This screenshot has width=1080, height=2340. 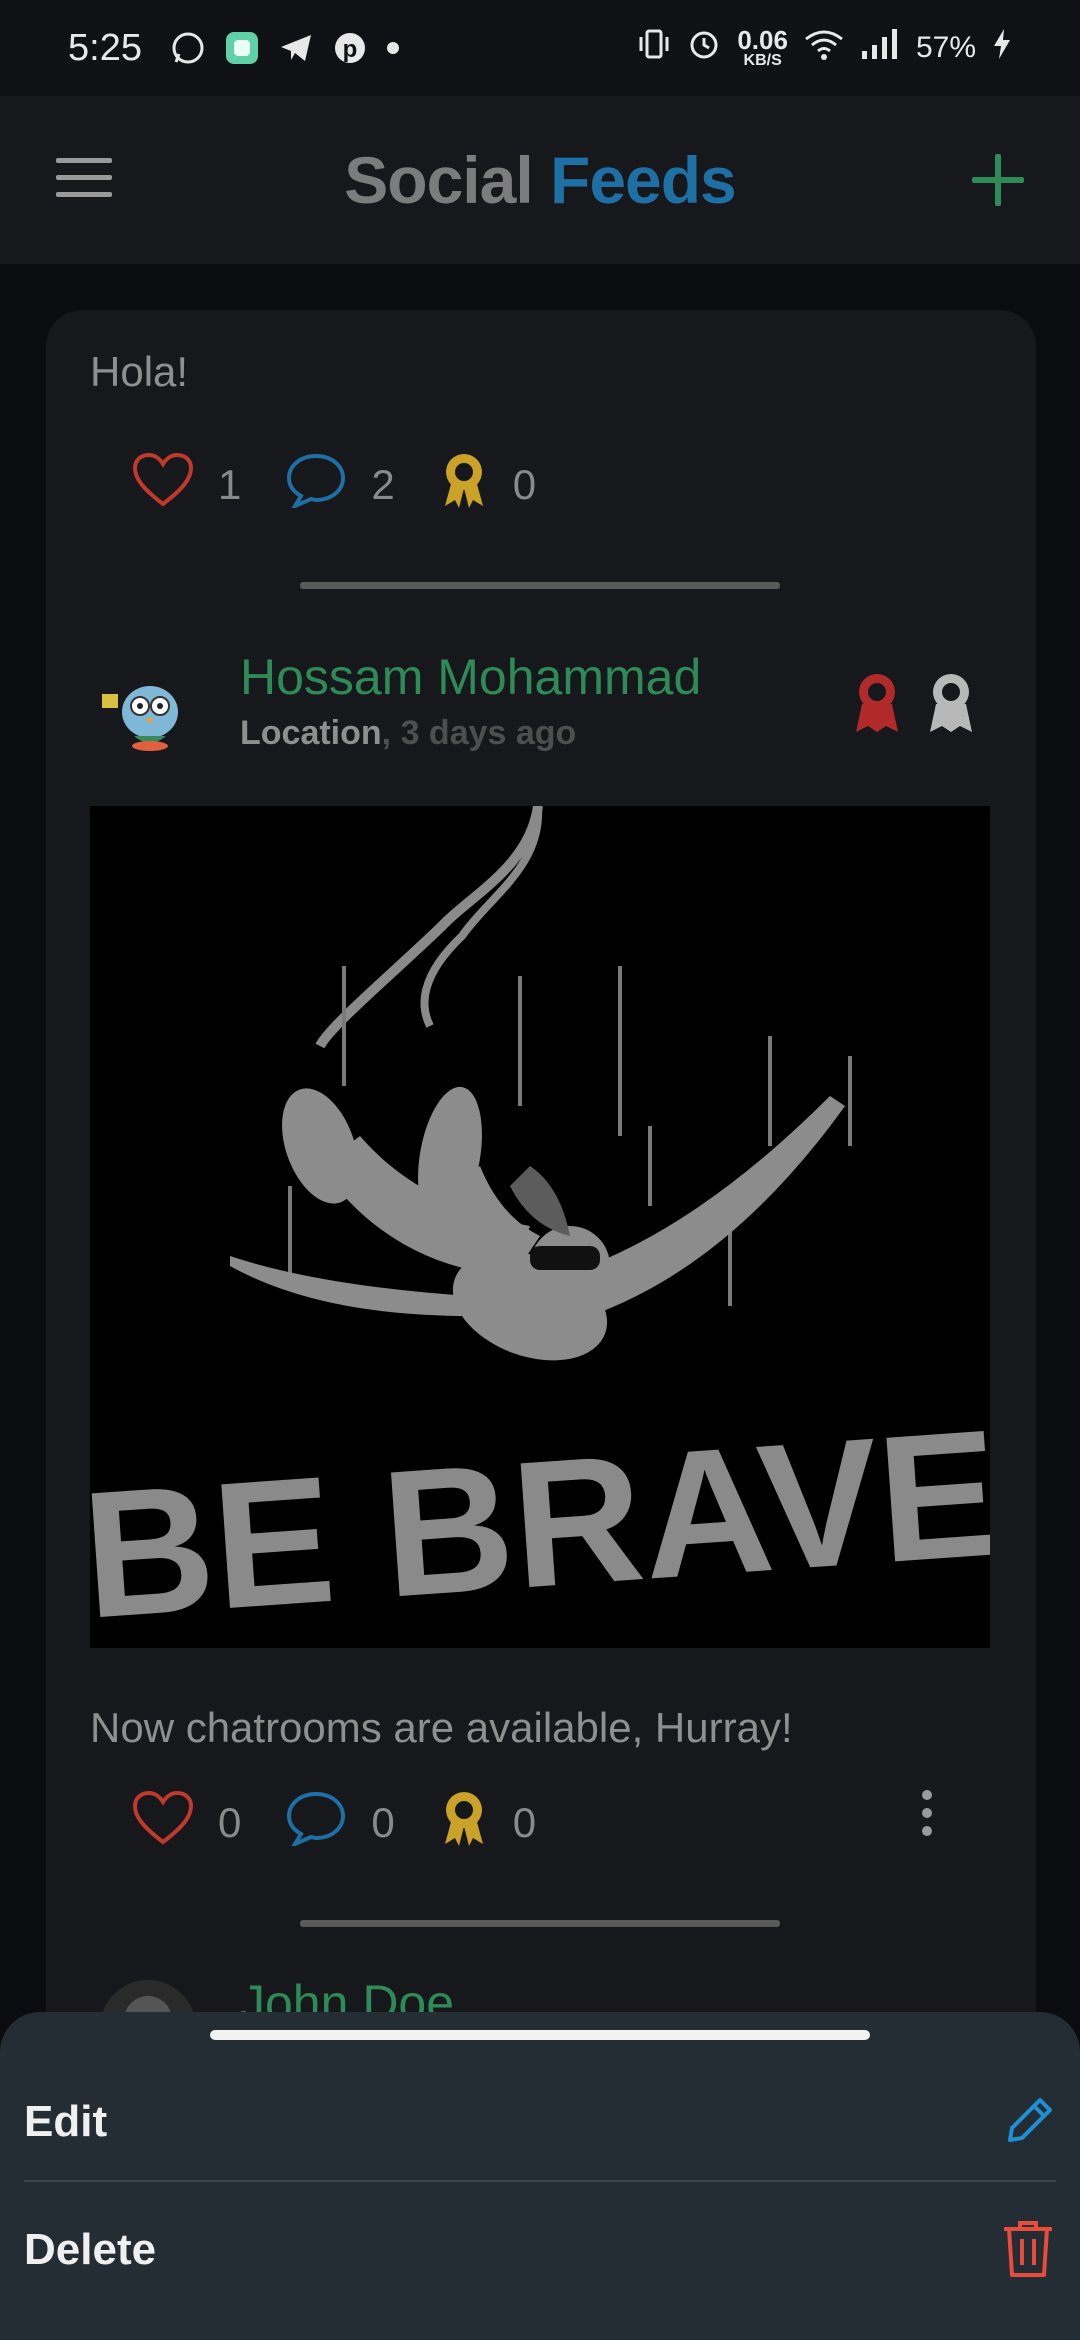 What do you see at coordinates (1002, 48) in the screenshot?
I see `charging-icon` at bounding box center [1002, 48].